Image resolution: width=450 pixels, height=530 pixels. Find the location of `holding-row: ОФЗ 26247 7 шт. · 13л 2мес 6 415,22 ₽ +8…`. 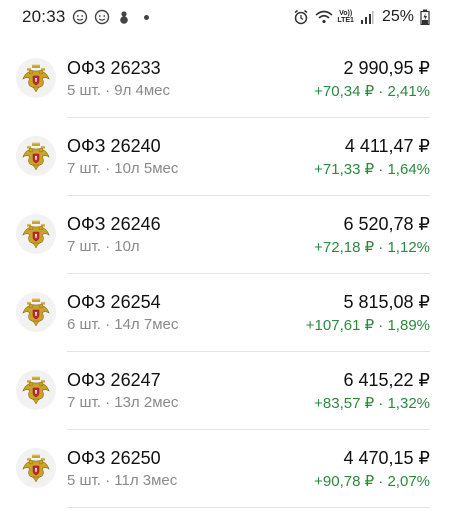

holding-row: ОФЗ 26247 7 шт. · 13л 2мес 6 415,22 ₽ +8… is located at coordinates (225, 391).